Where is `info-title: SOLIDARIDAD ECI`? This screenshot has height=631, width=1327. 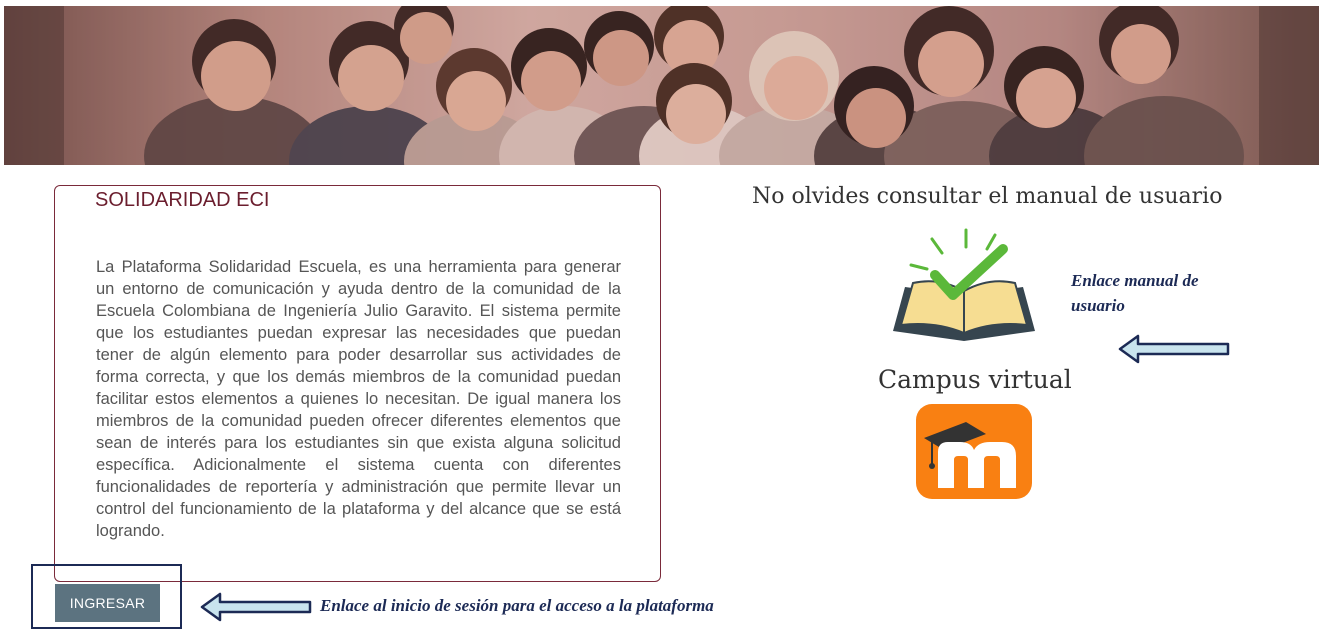 info-title: SOLIDARIDAD ECI is located at coordinates (182, 200).